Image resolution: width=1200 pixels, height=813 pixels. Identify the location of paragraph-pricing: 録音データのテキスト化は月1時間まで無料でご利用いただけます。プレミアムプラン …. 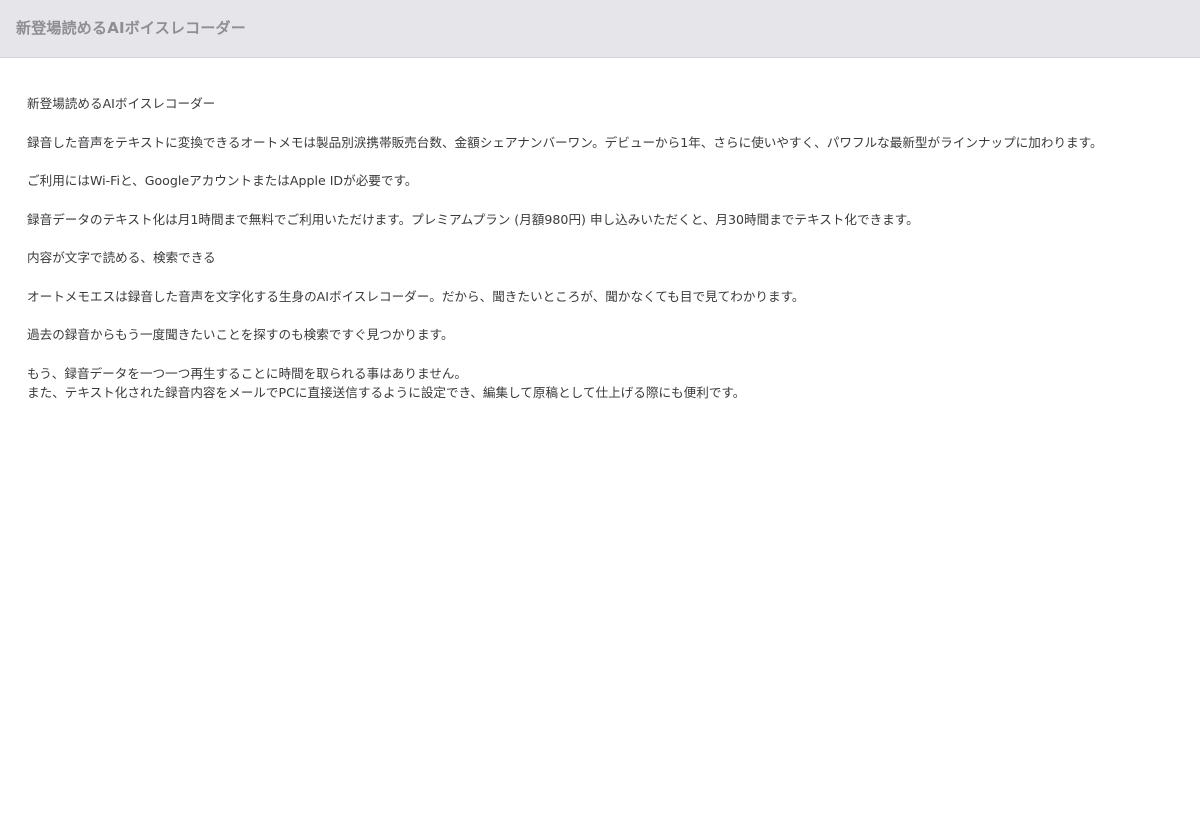
(611, 219).